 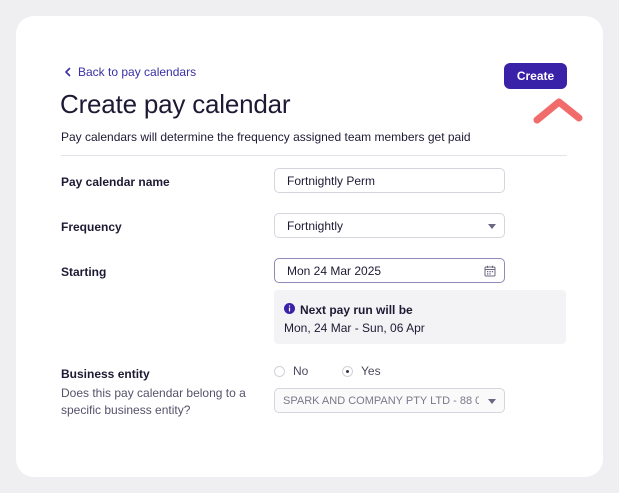 What do you see at coordinates (381, 400) in the screenshot?
I see `business-entity-select-value: SPARK AND COMPANY PTY LTD - 88 06` at bounding box center [381, 400].